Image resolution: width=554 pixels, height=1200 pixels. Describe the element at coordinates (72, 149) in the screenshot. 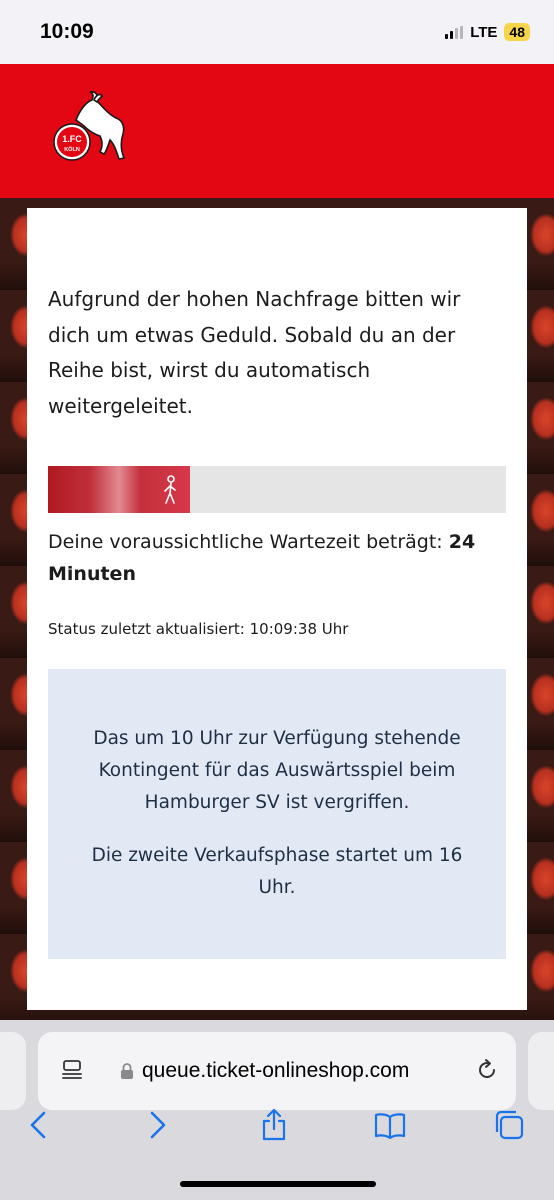

I see `logo-text-bottom: KÖLN` at that location.